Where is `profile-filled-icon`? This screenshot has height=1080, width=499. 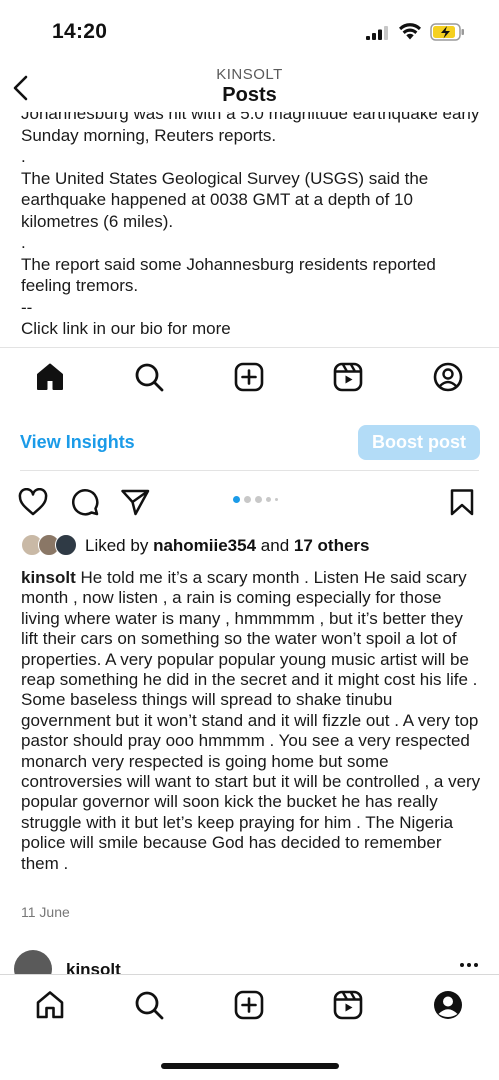
profile-filled-icon is located at coordinates (448, 1005).